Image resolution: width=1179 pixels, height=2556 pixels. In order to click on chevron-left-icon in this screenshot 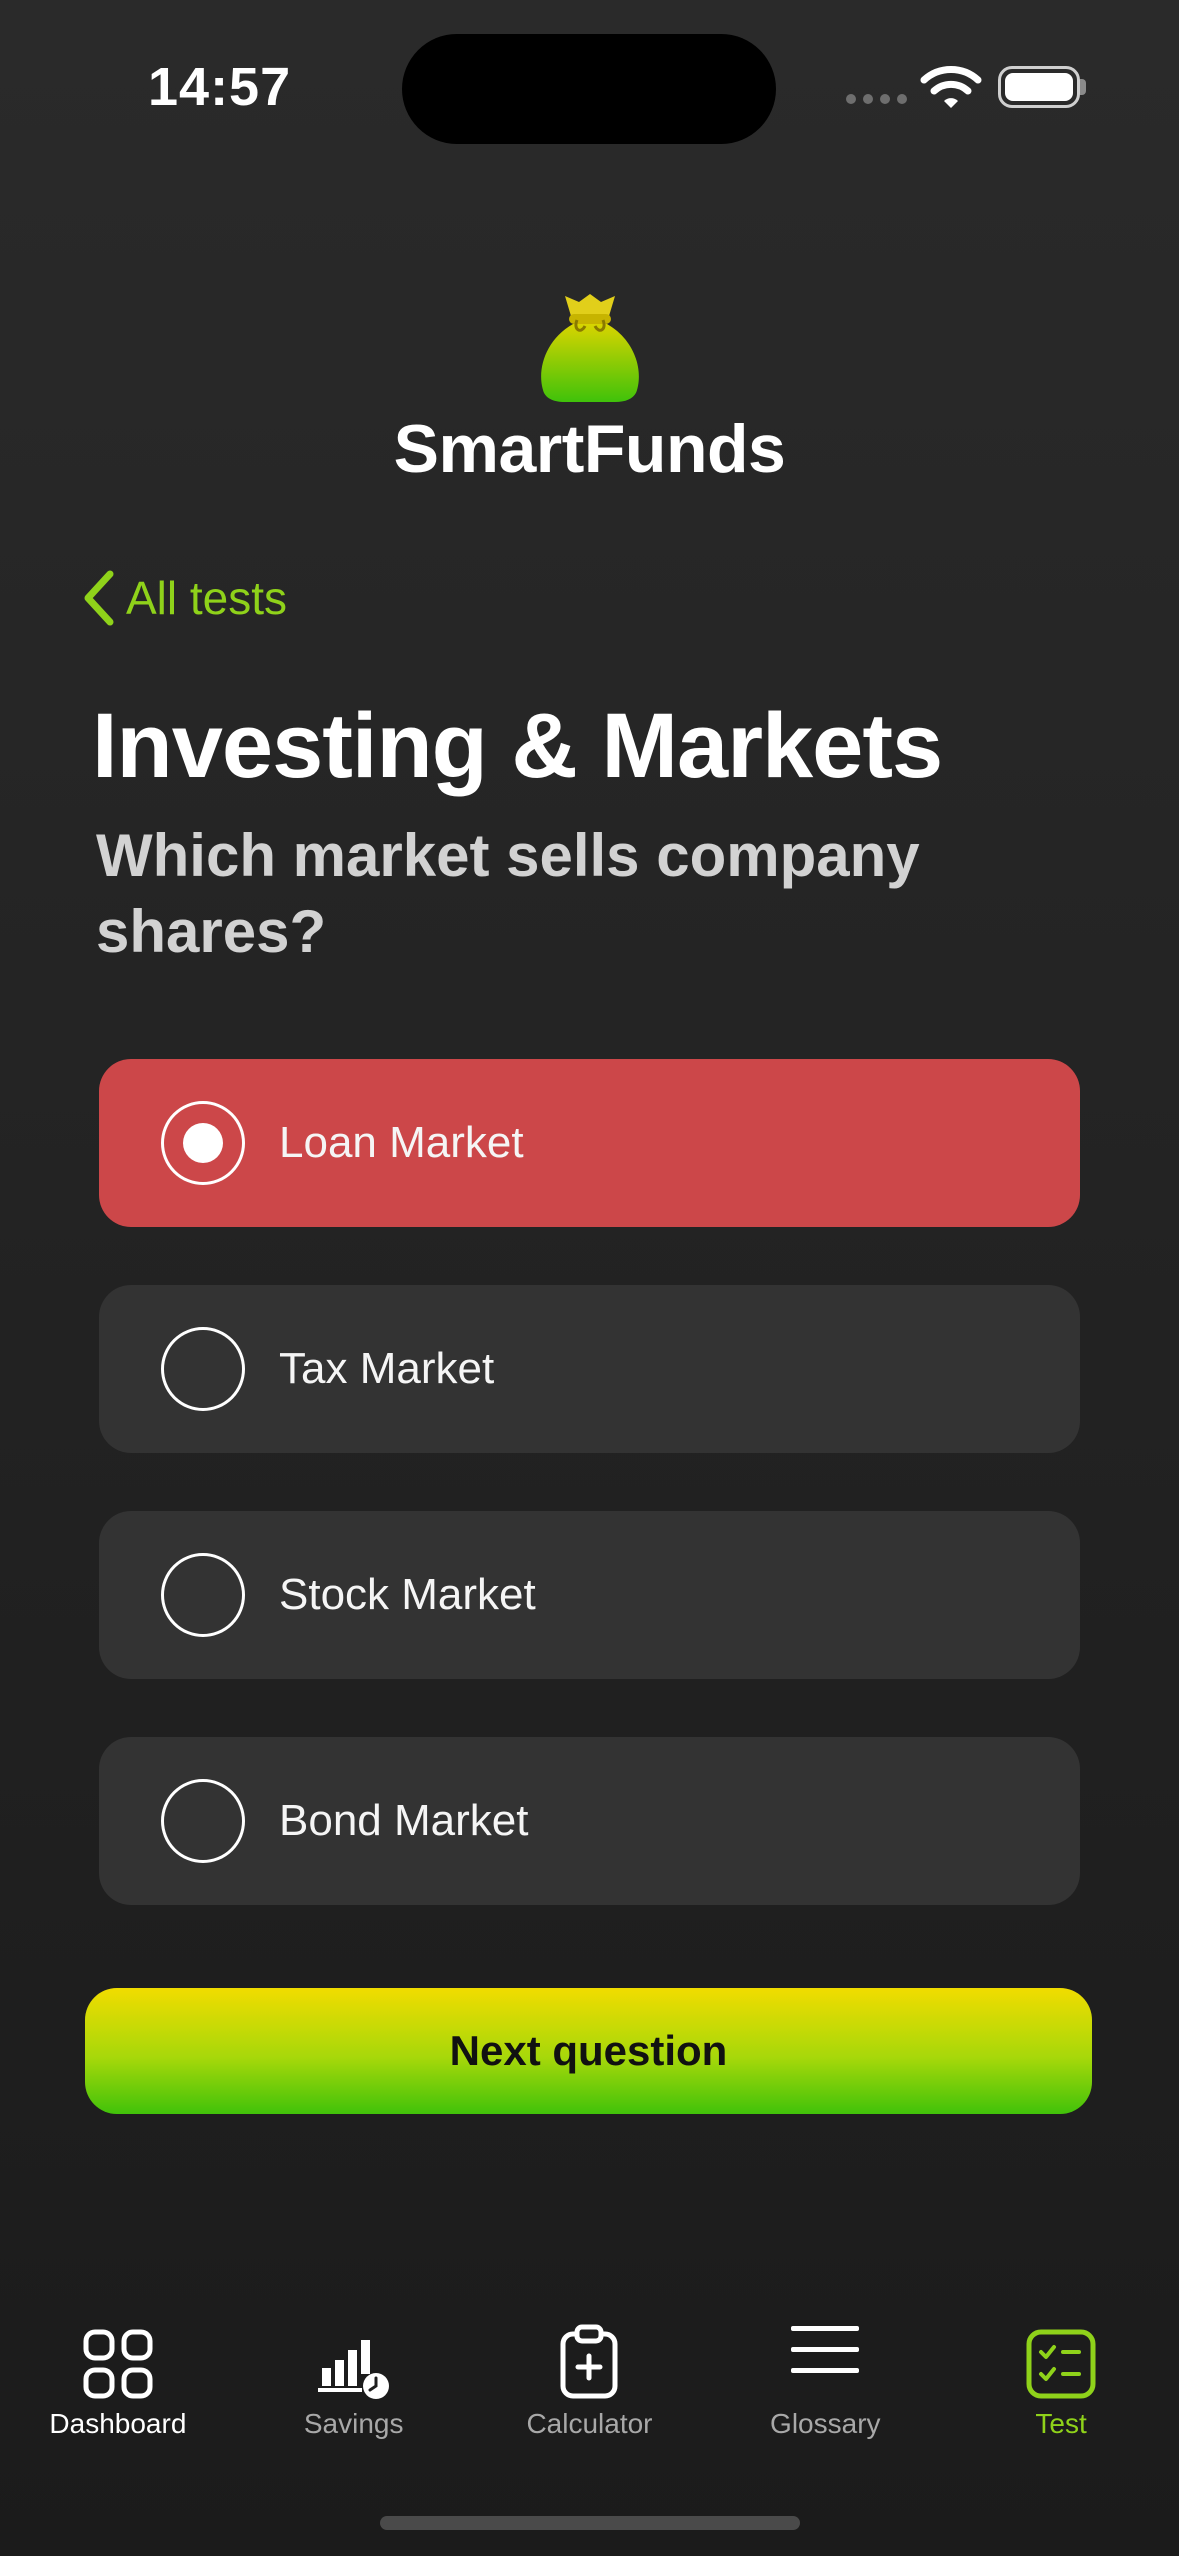, I will do `click(99, 598)`.